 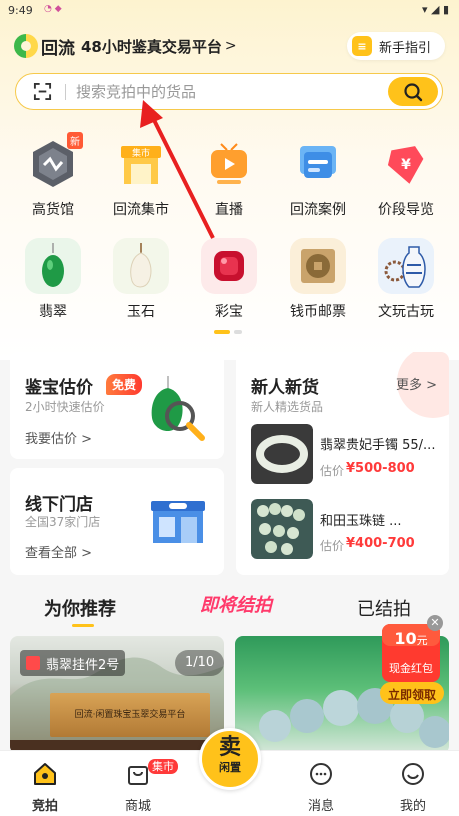 I want to click on chevron-right-icon: >, so click(x=230, y=46).